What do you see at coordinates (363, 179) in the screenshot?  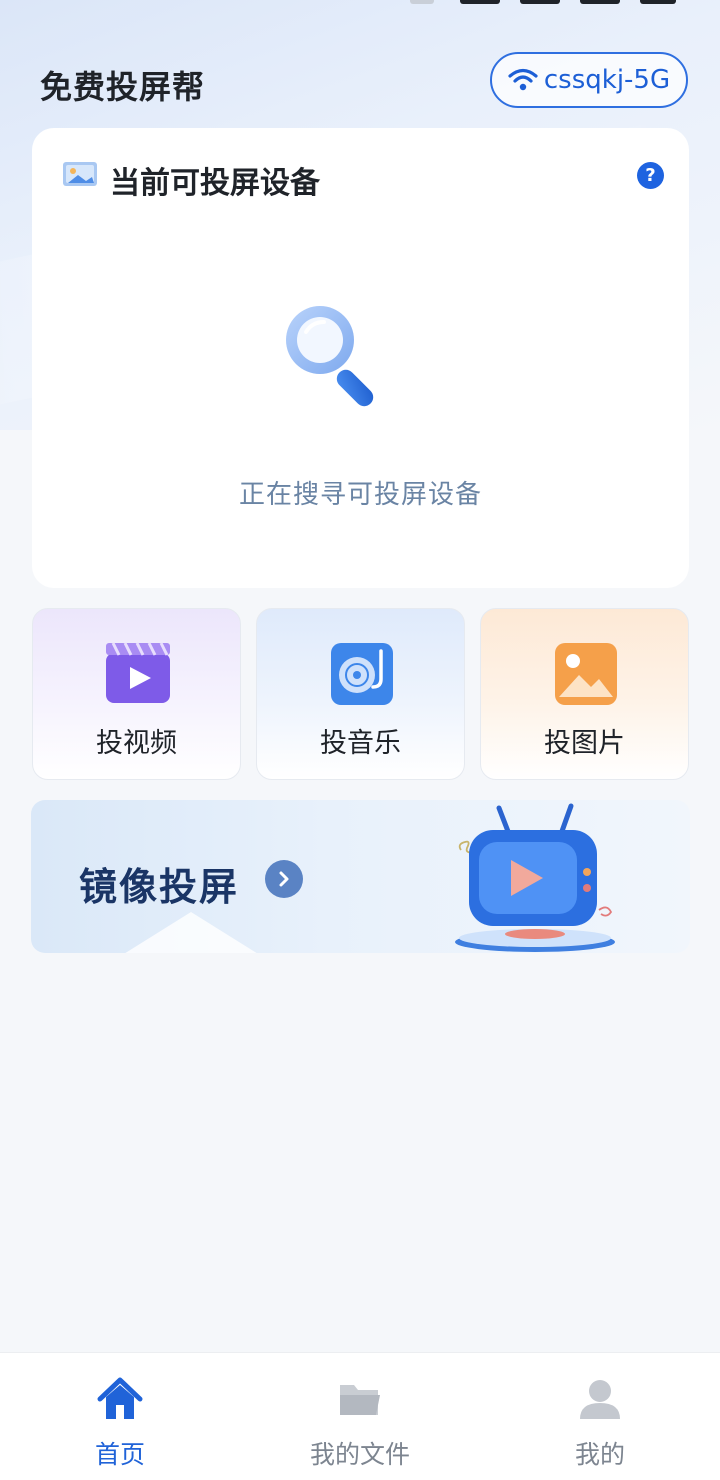 I see `card-header: 当前可投屏设备 ?` at bounding box center [363, 179].